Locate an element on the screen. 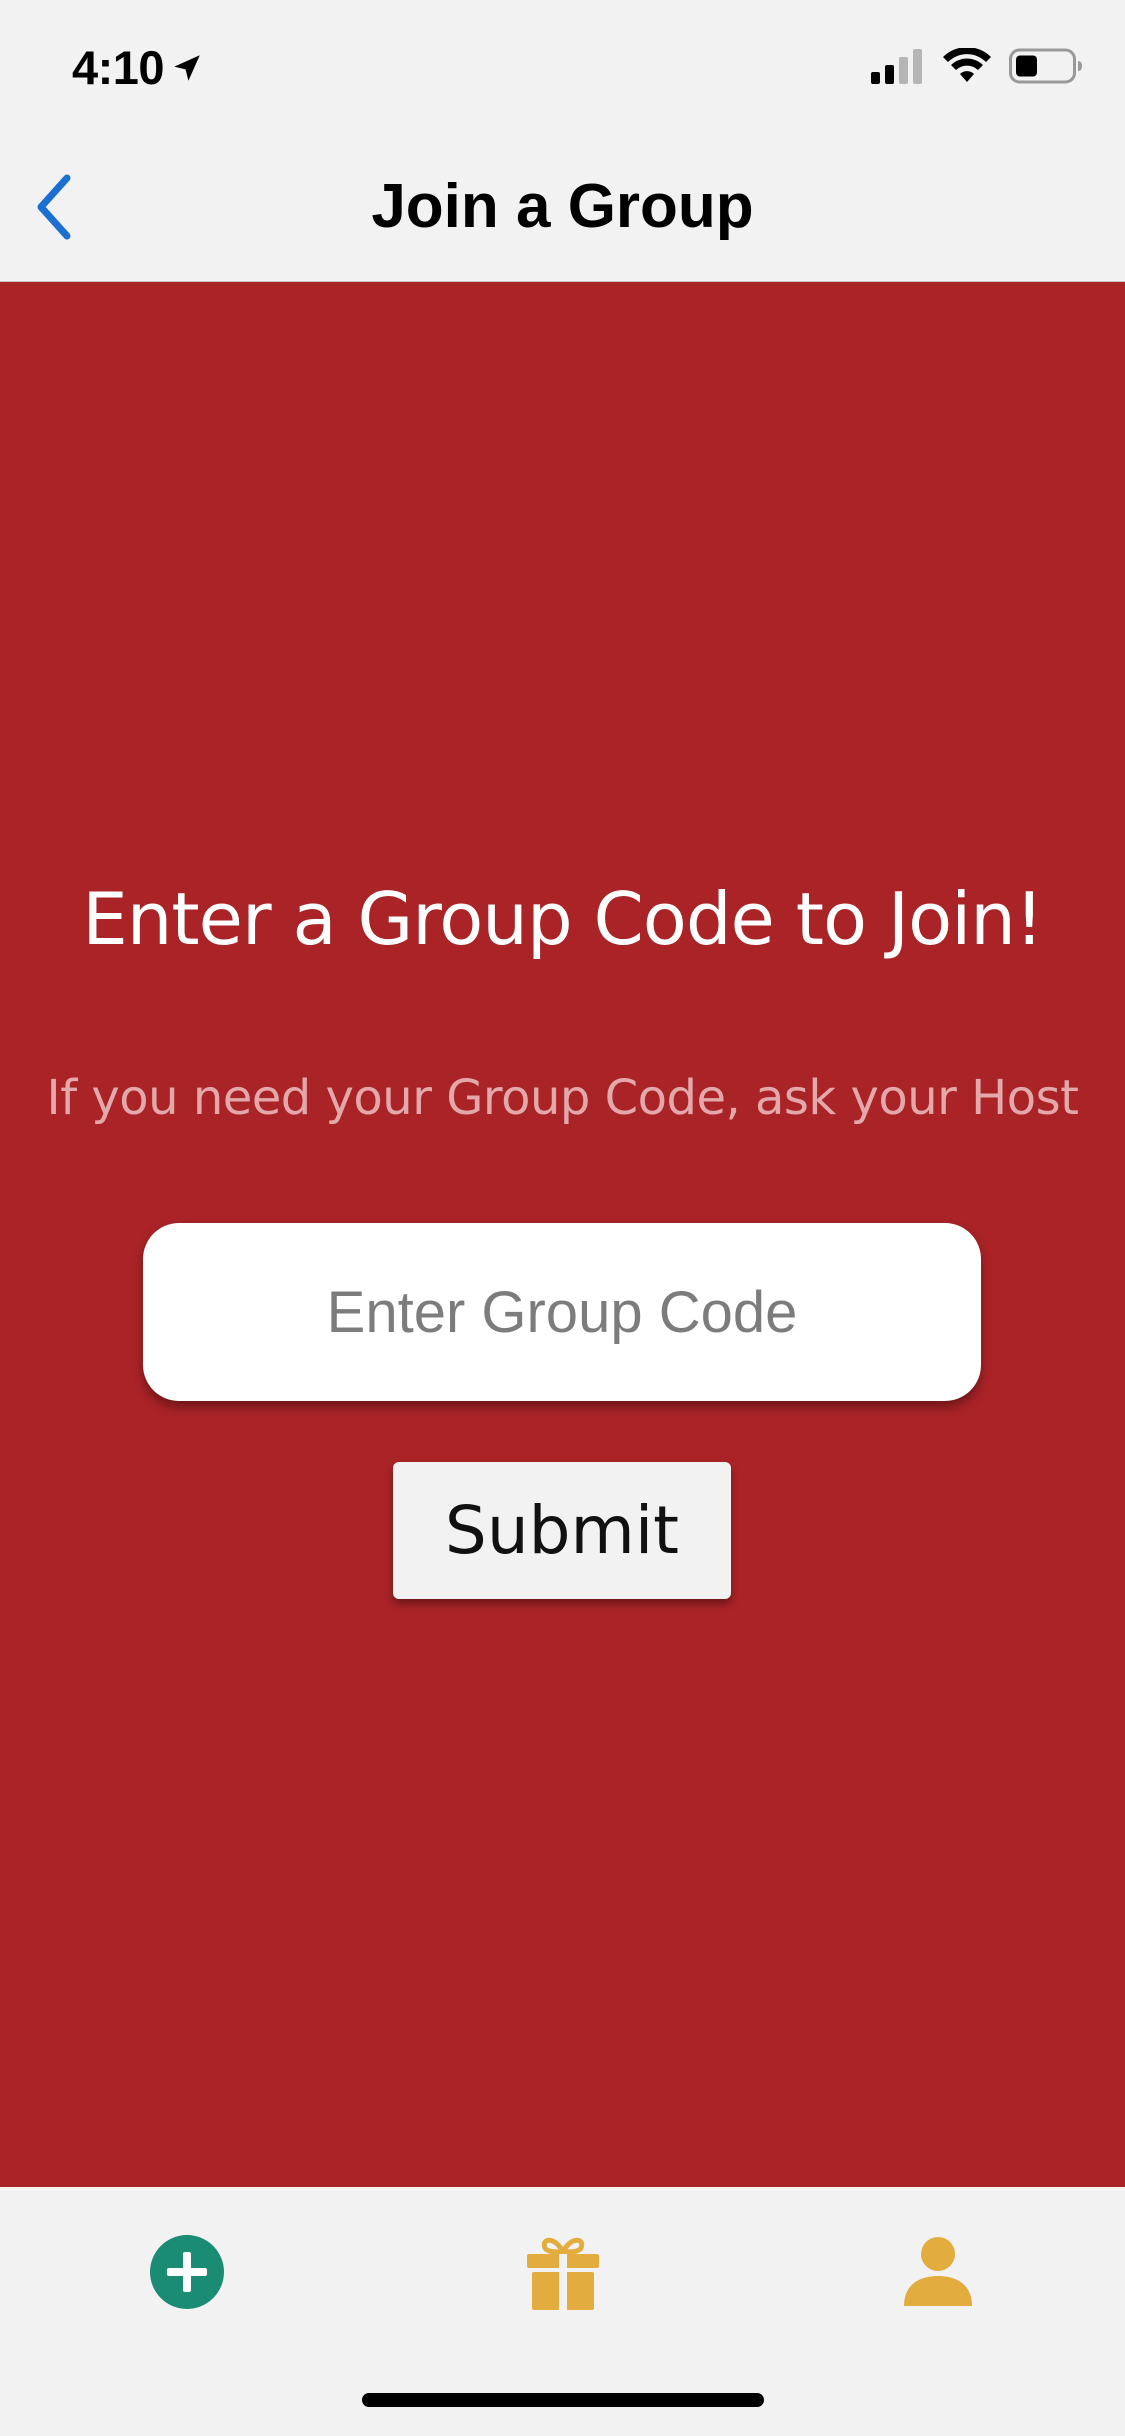  status-icons is located at coordinates (977, 66).